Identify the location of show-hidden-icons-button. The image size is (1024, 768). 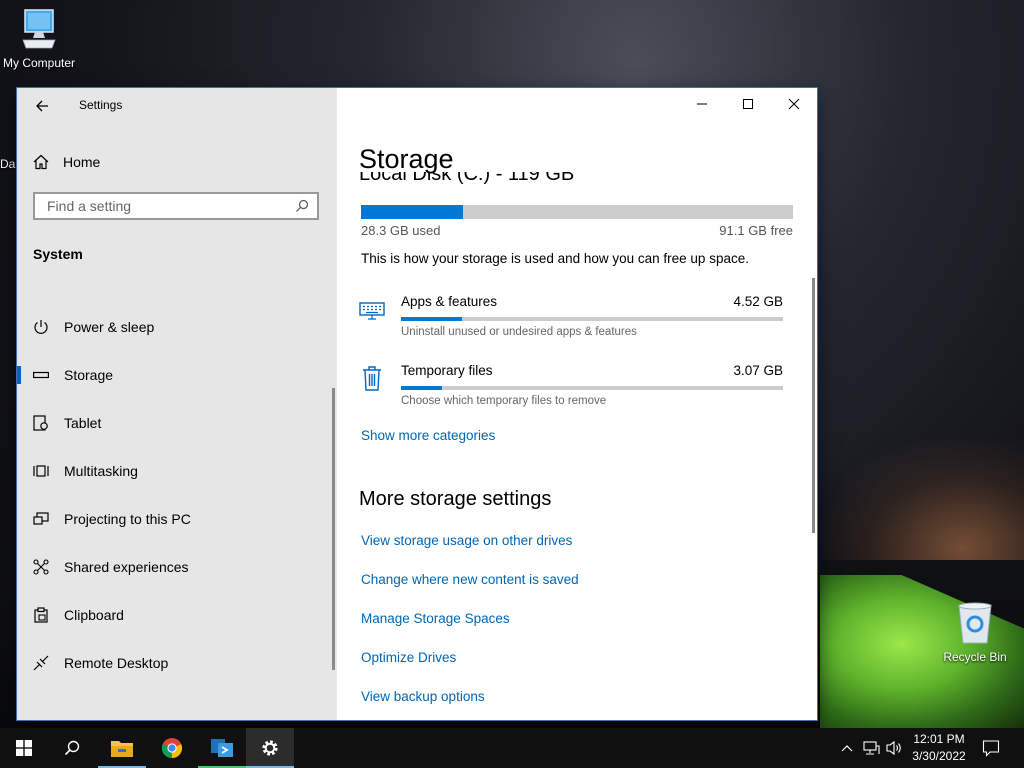
(847, 748).